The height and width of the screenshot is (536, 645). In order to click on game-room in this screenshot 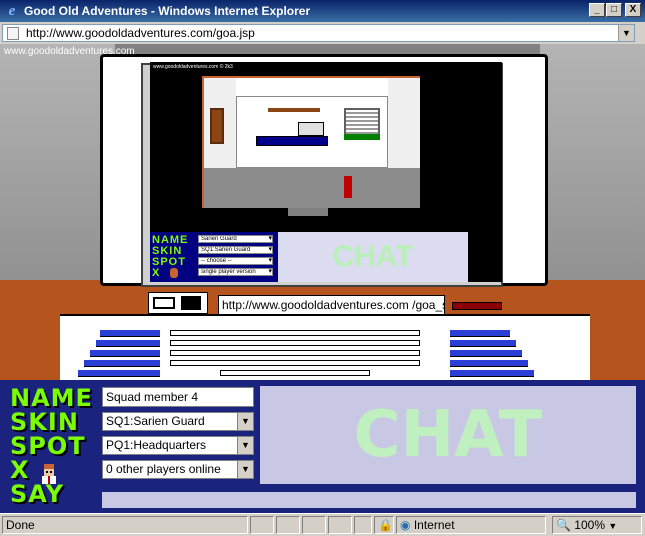, I will do `click(311, 142)`.